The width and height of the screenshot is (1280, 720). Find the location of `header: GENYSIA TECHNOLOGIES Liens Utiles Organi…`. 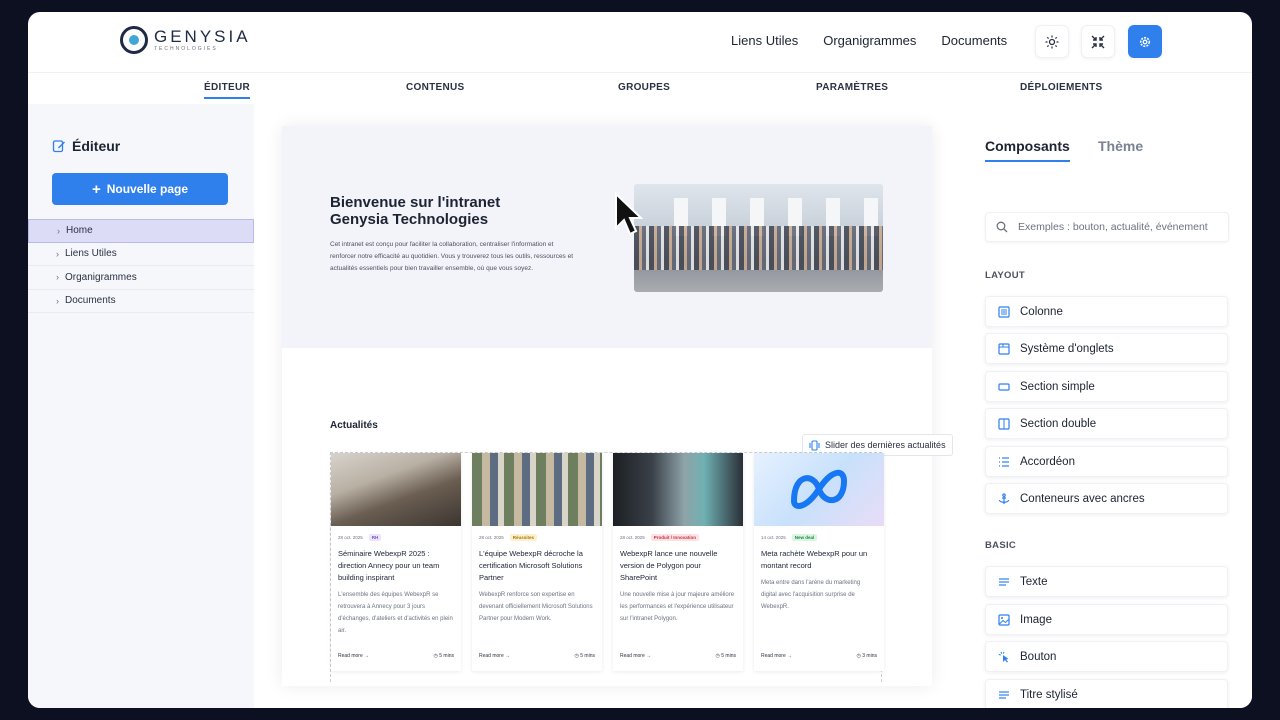

header: GENYSIA TECHNOLOGIES Liens Utiles Organi… is located at coordinates (640, 42).